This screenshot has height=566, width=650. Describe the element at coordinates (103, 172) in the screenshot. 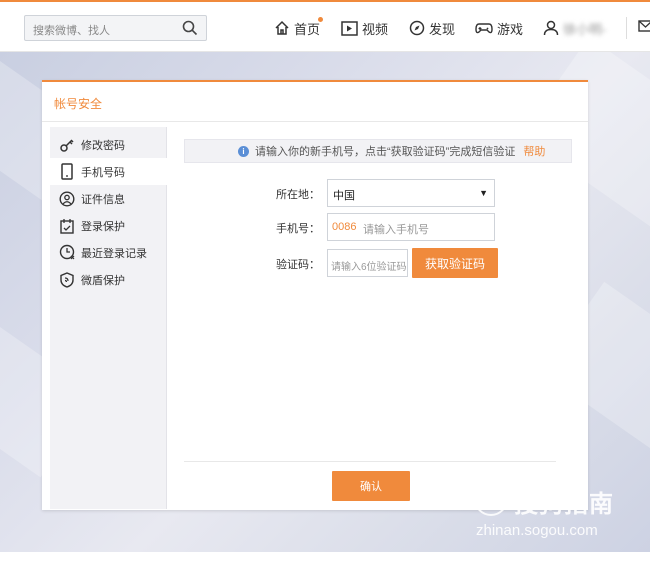

I see `sidebar-item-label: 手机号码` at that location.